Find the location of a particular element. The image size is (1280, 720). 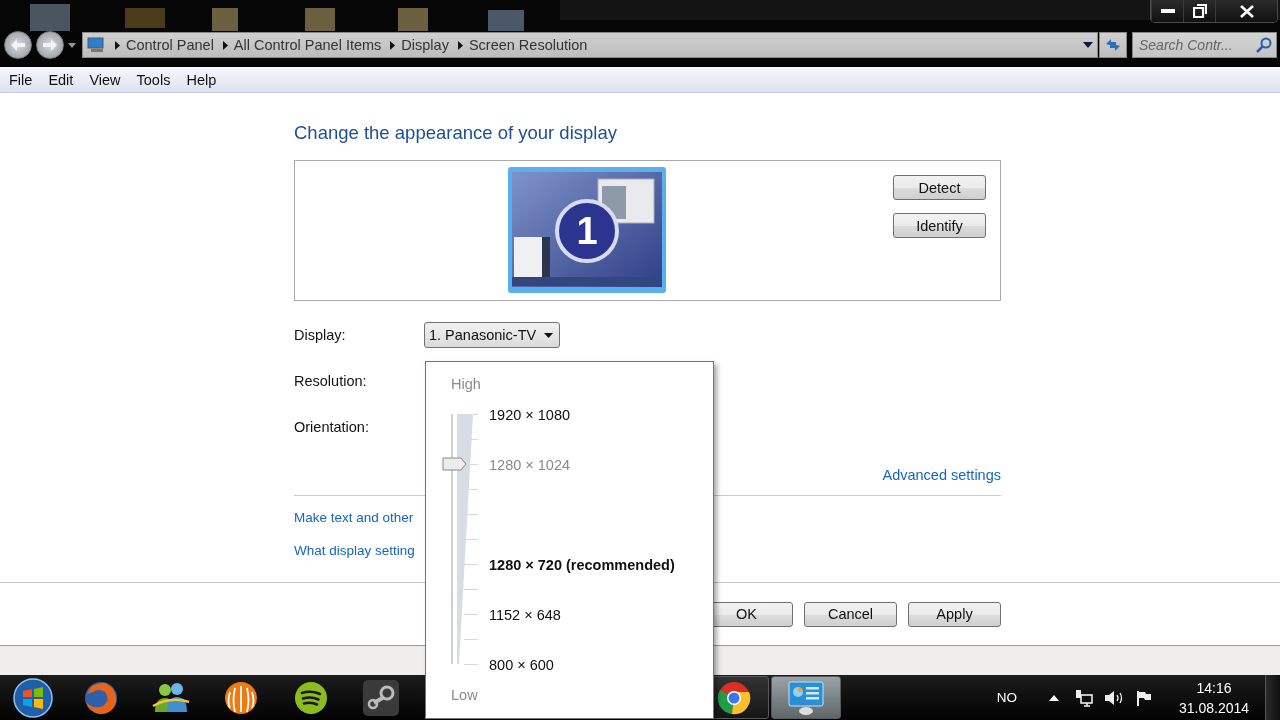

resolution-option: 1920 × 1080 is located at coordinates (530, 414).